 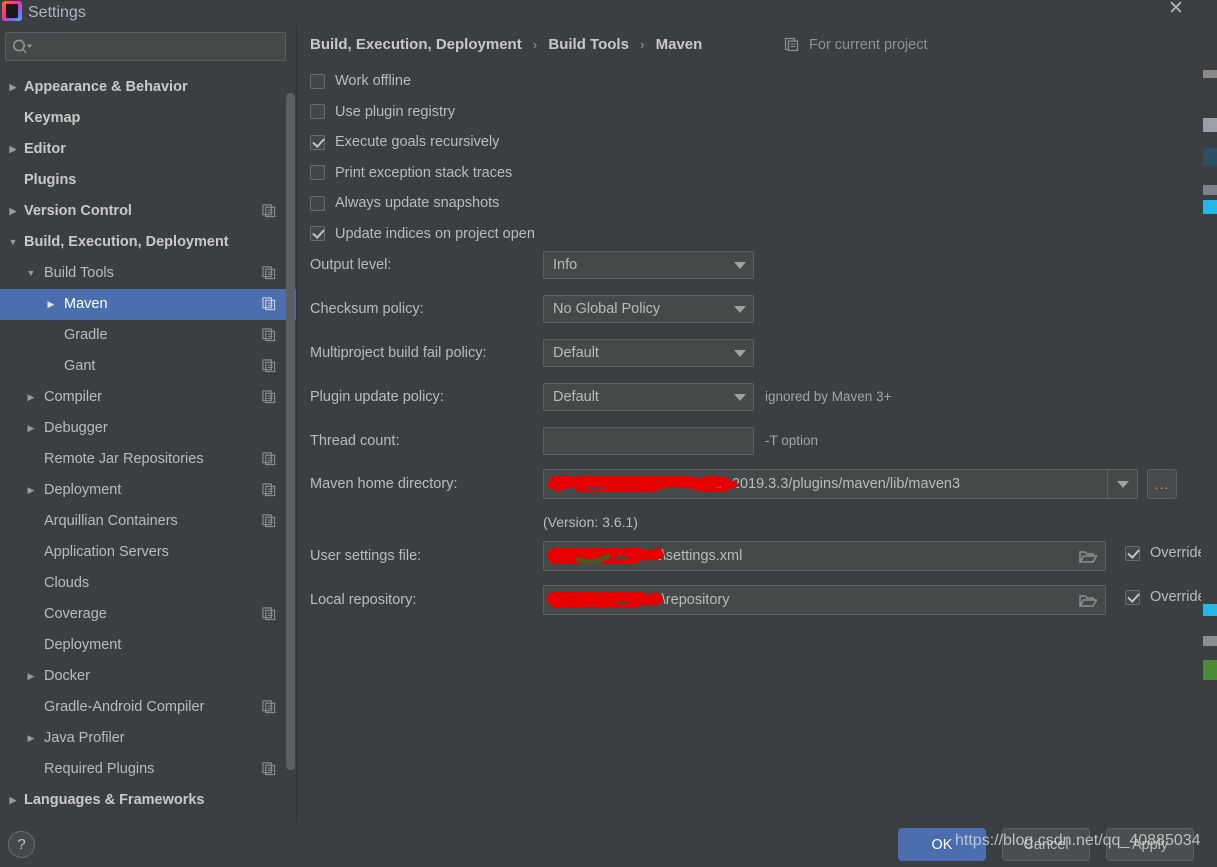 What do you see at coordinates (148, 397) in the screenshot?
I see `sidebar-item-compiler: ▶ Compiler` at bounding box center [148, 397].